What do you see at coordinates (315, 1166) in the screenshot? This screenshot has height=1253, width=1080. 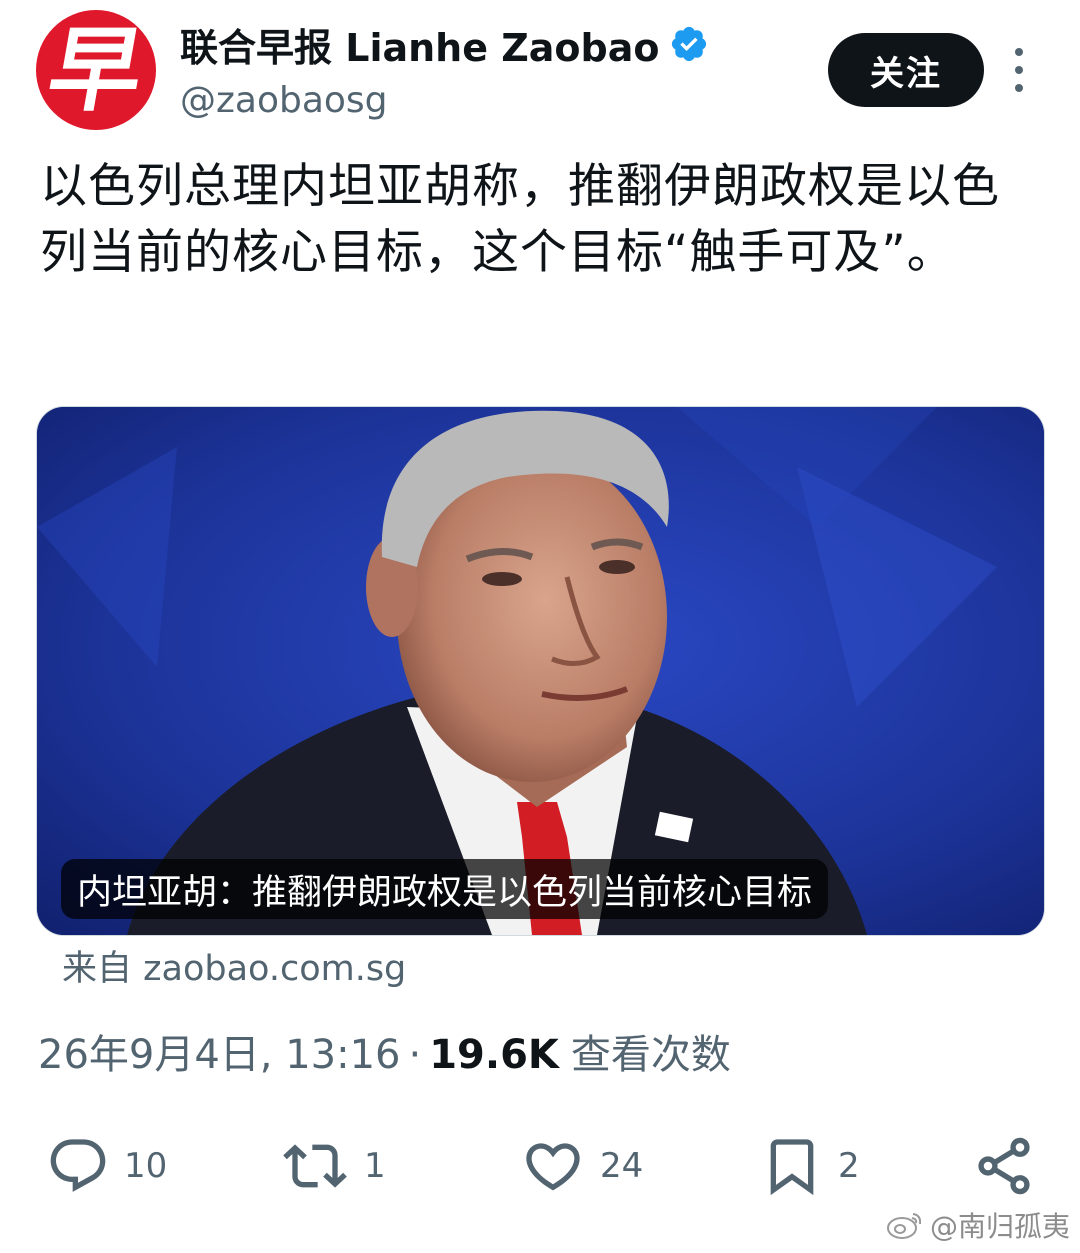 I see `retweet-icon` at bounding box center [315, 1166].